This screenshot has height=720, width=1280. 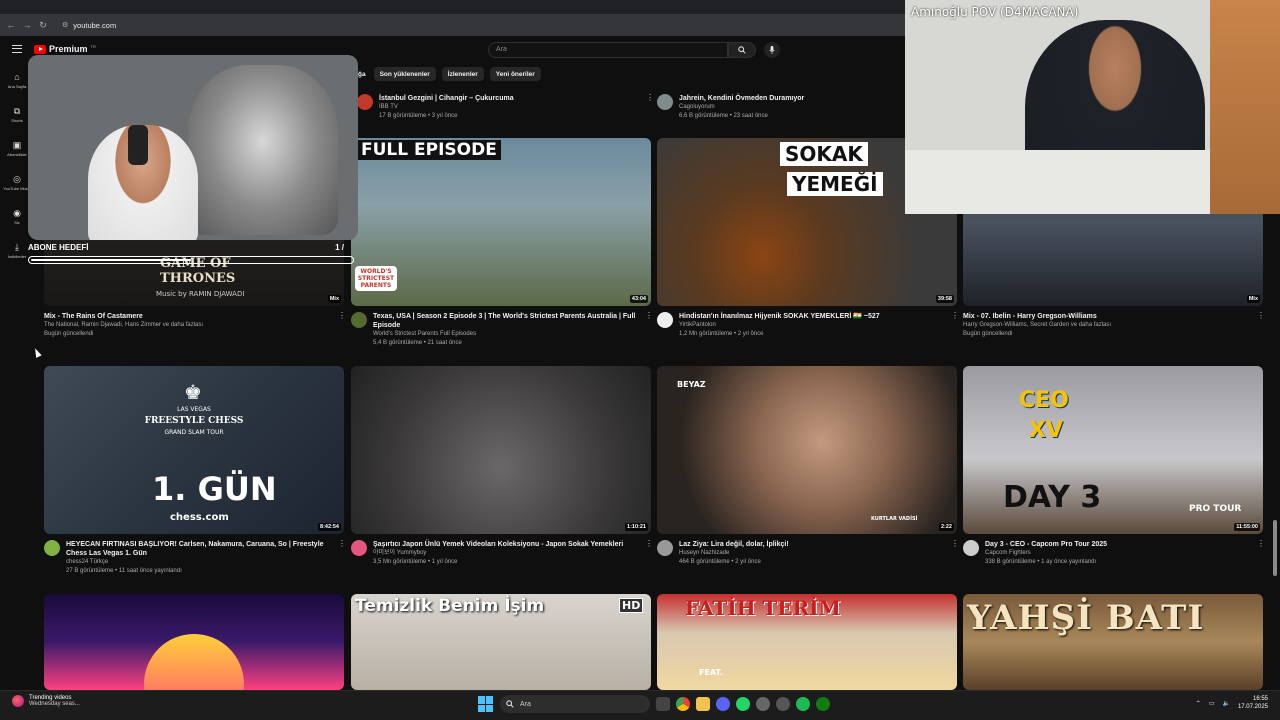 I want to click on page-scrollbar, so click(x=1275, y=548).